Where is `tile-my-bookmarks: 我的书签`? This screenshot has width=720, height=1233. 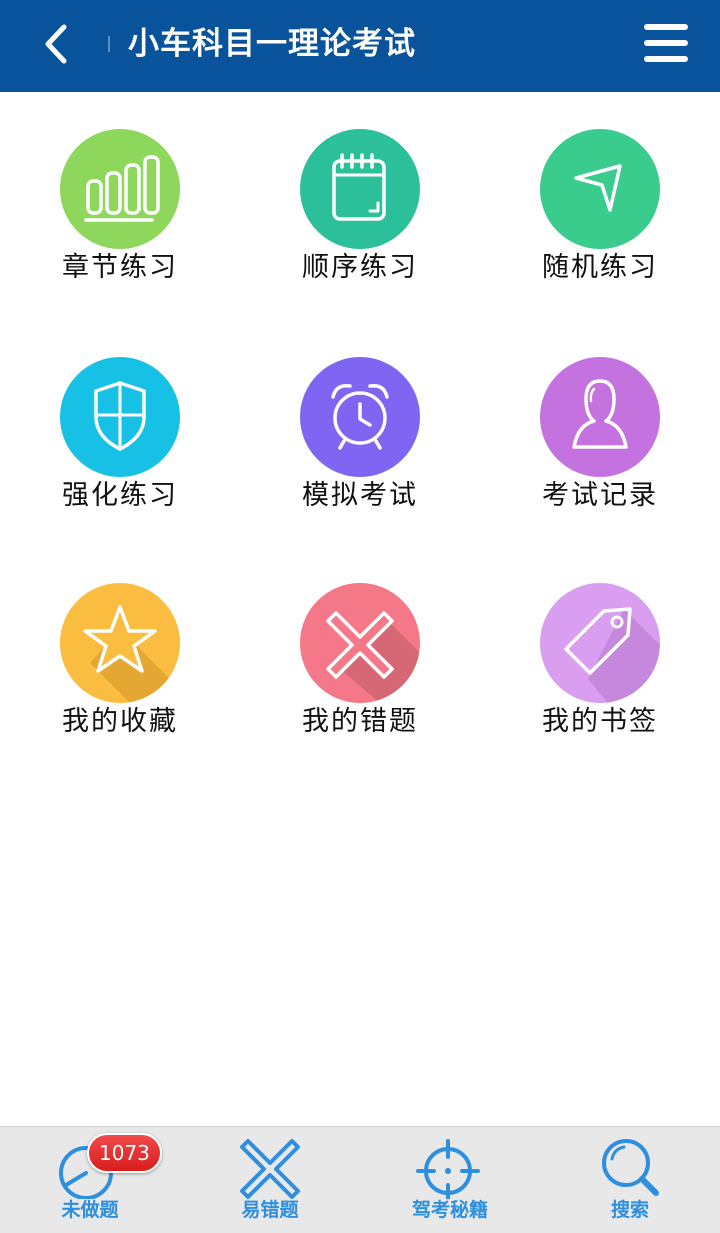
tile-my-bookmarks: 我的书签 is located at coordinates (600, 646).